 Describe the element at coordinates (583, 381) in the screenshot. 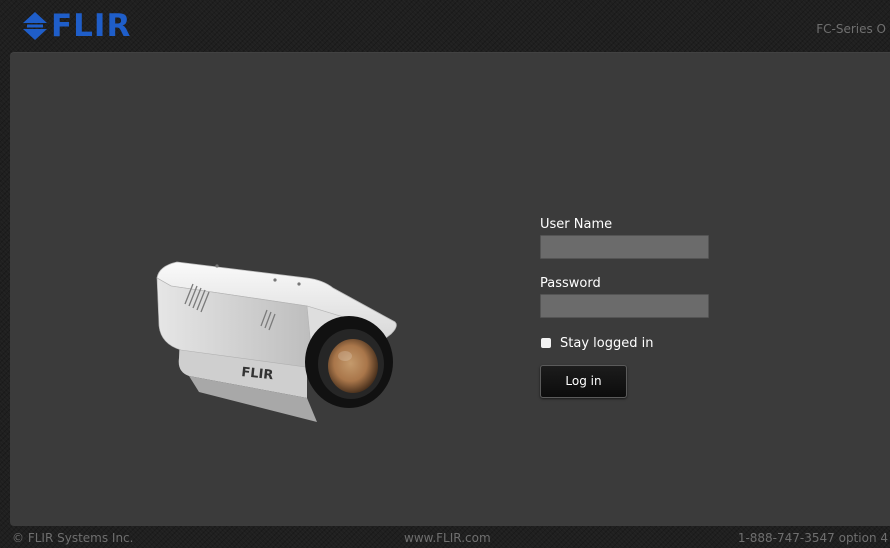

I see `login-button: Log in` at that location.